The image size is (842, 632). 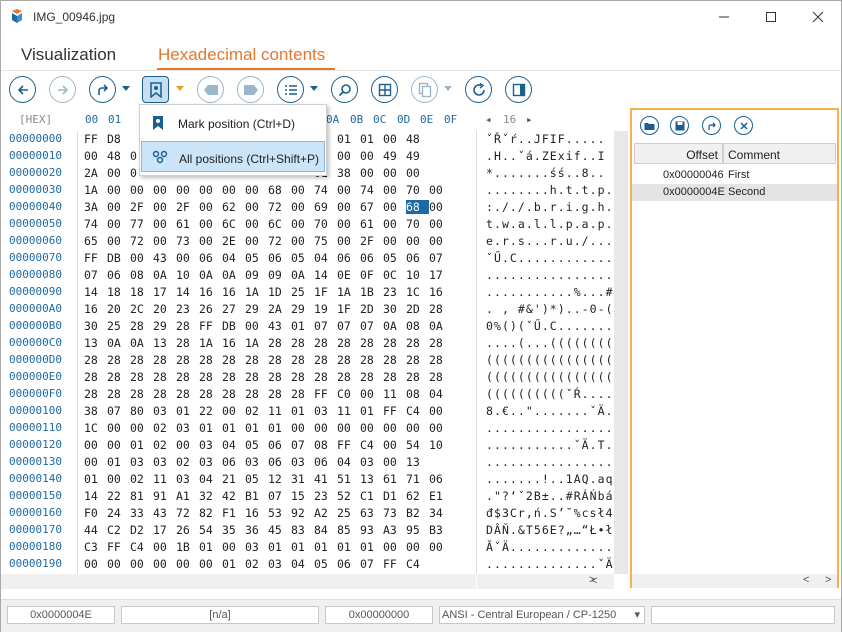 I want to click on row-bytes: 00 01 03 03 02 03 06 03 06 03 06 04 03 00 13, so click(x=268, y=462).